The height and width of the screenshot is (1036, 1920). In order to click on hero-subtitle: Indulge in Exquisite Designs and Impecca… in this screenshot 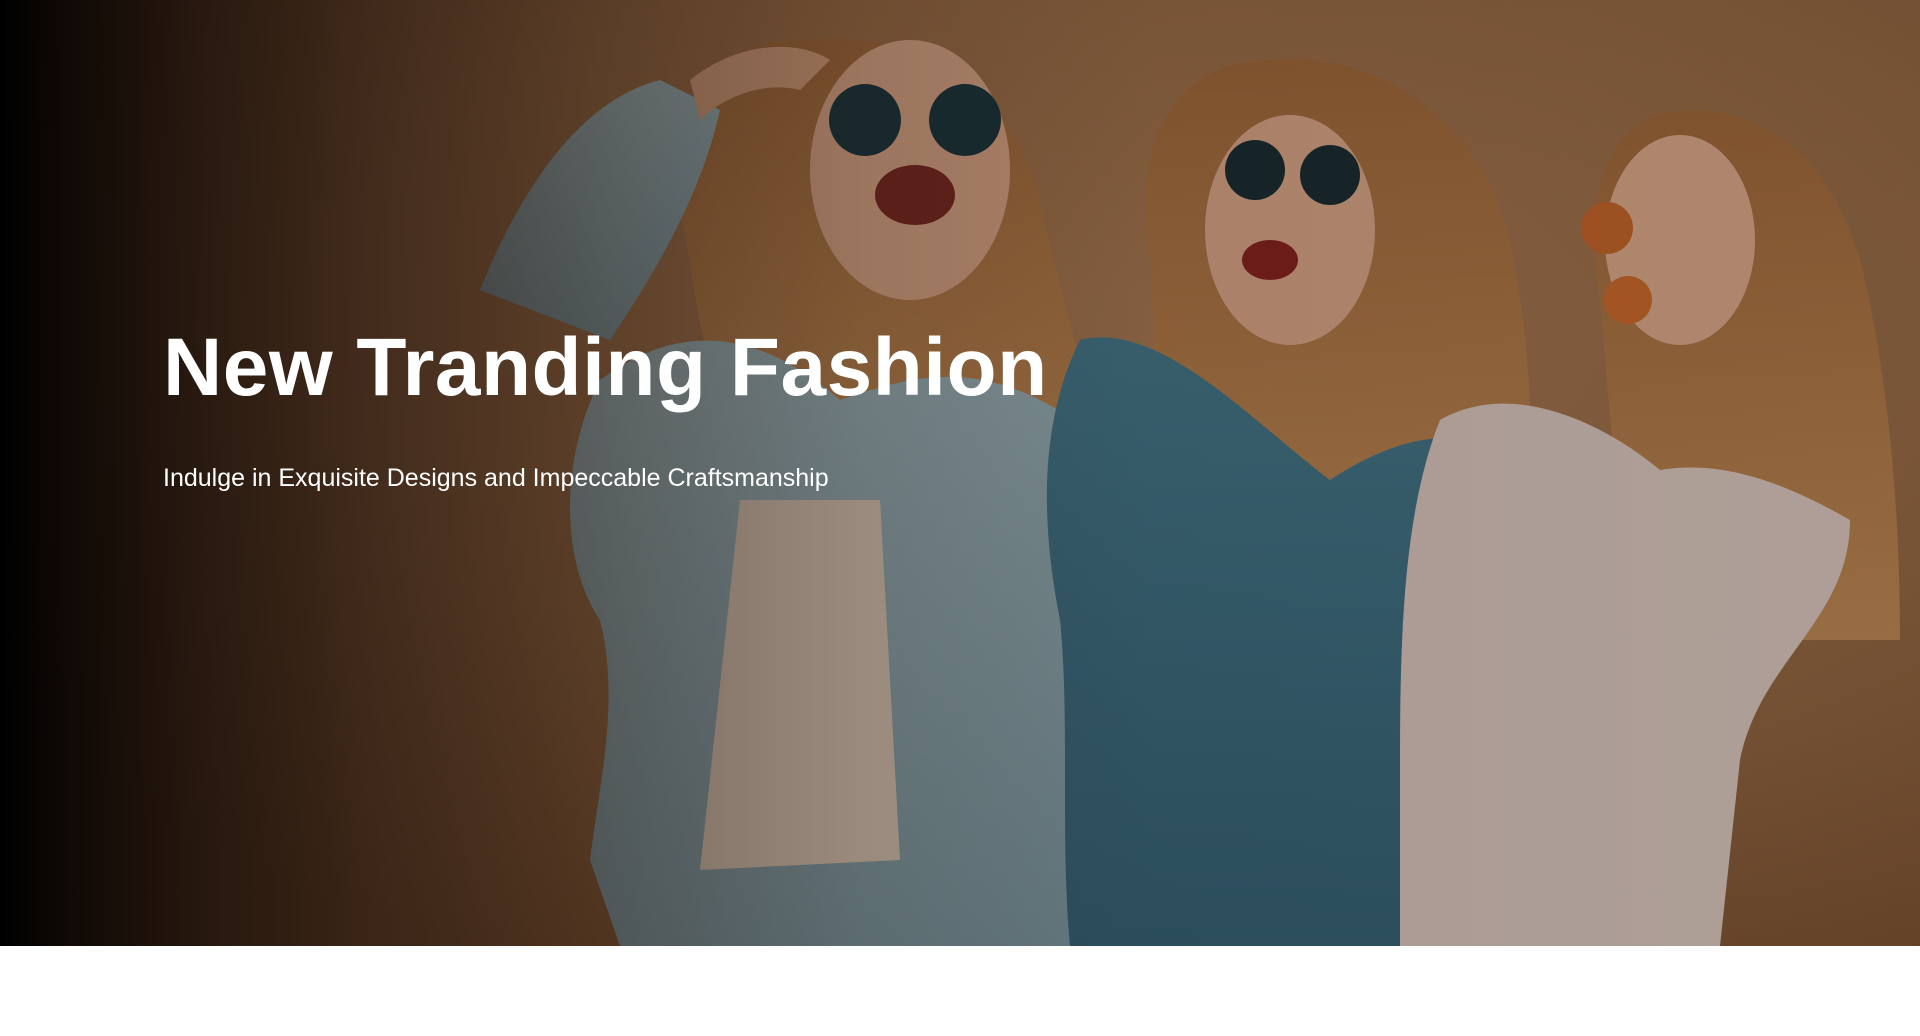, I will do `click(496, 478)`.